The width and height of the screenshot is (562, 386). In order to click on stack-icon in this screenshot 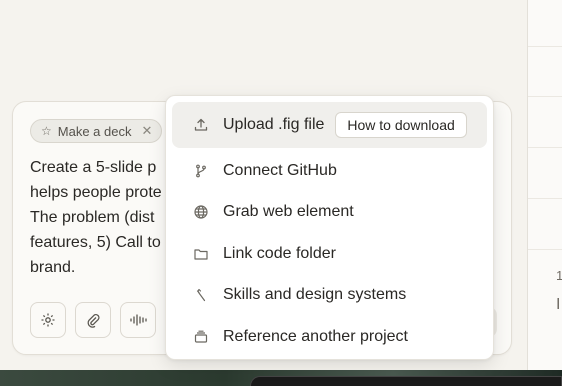, I will do `click(201, 337)`.